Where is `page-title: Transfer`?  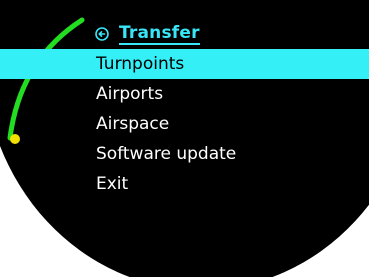
page-title: Transfer is located at coordinates (159, 34).